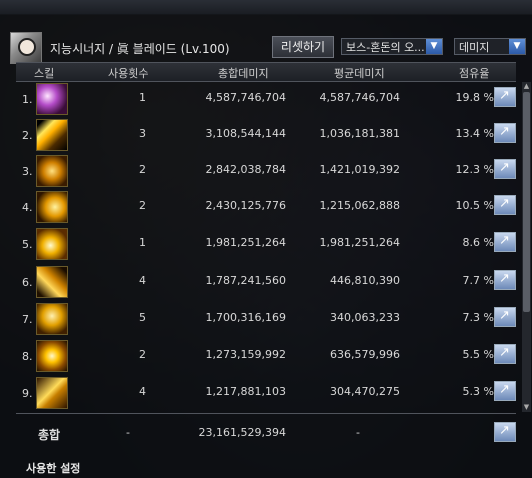 The image size is (532, 478). I want to click on row-share: 7.3 %, so click(478, 317).